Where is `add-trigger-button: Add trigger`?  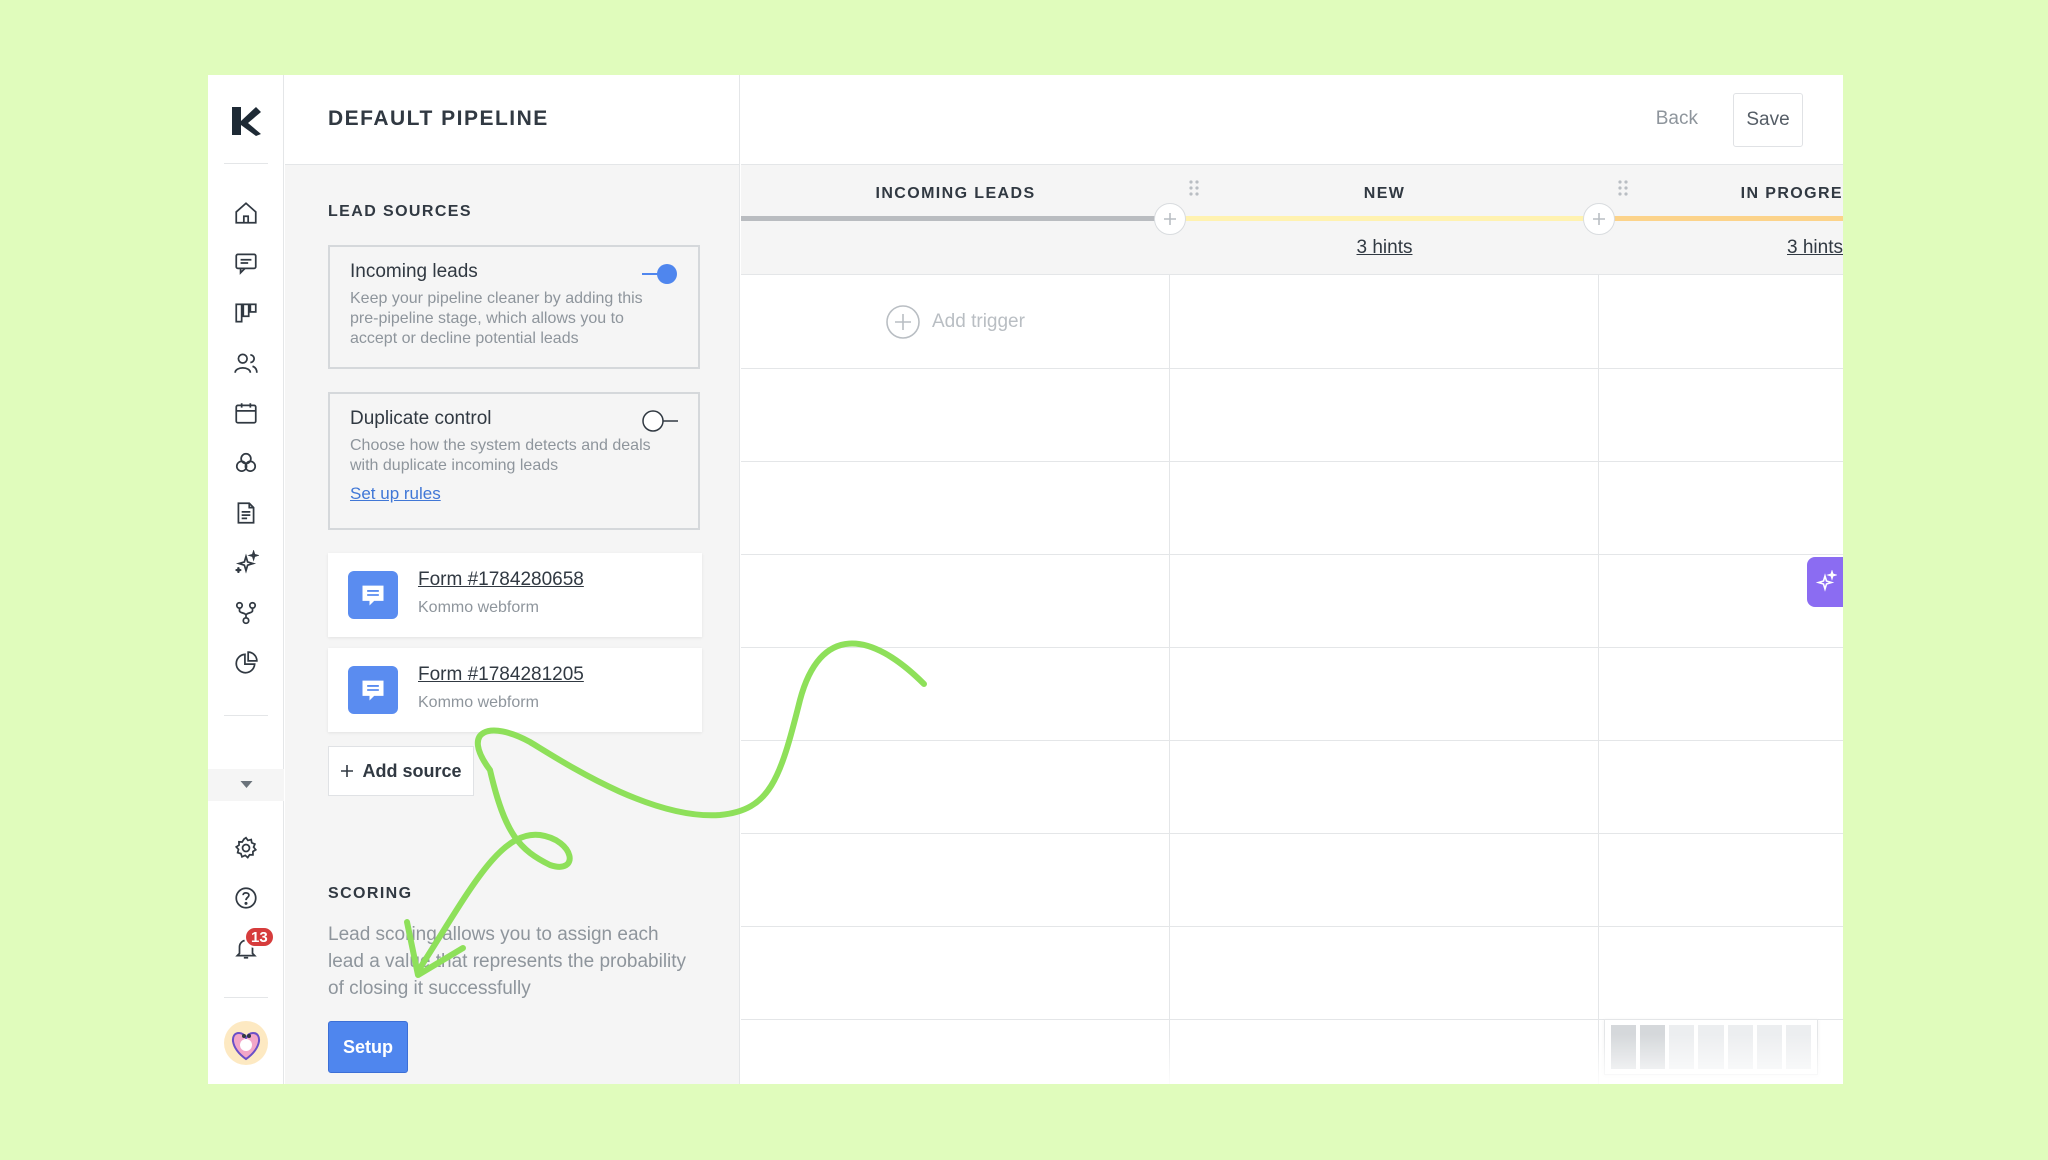
add-trigger-button: Add trigger is located at coordinates (955, 322).